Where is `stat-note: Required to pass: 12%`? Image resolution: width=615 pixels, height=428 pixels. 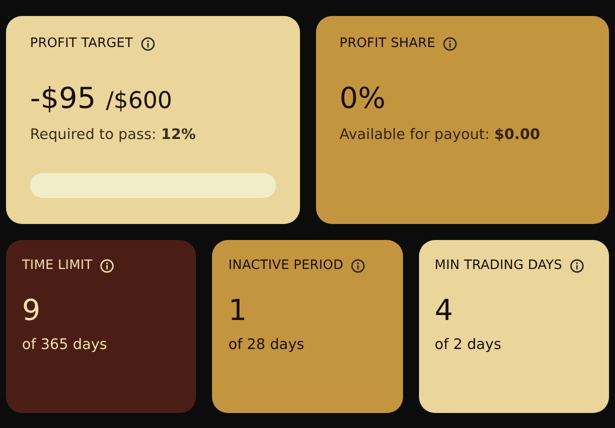
stat-note: Required to pass: 12% is located at coordinates (113, 135).